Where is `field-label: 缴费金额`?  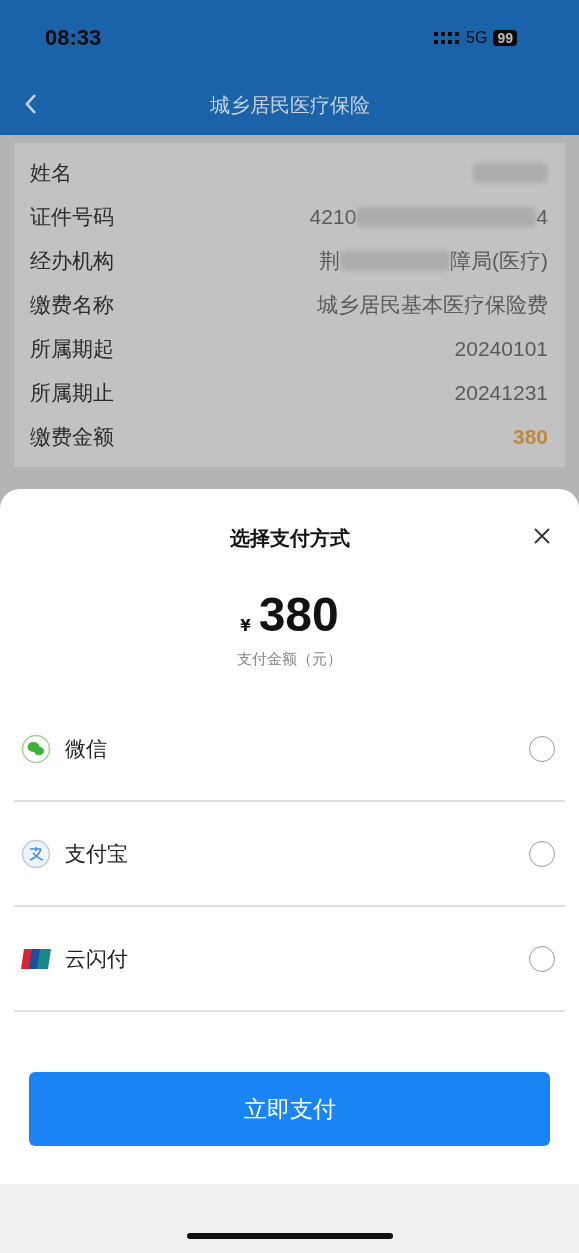
field-label: 缴费金额 is located at coordinates (72, 437).